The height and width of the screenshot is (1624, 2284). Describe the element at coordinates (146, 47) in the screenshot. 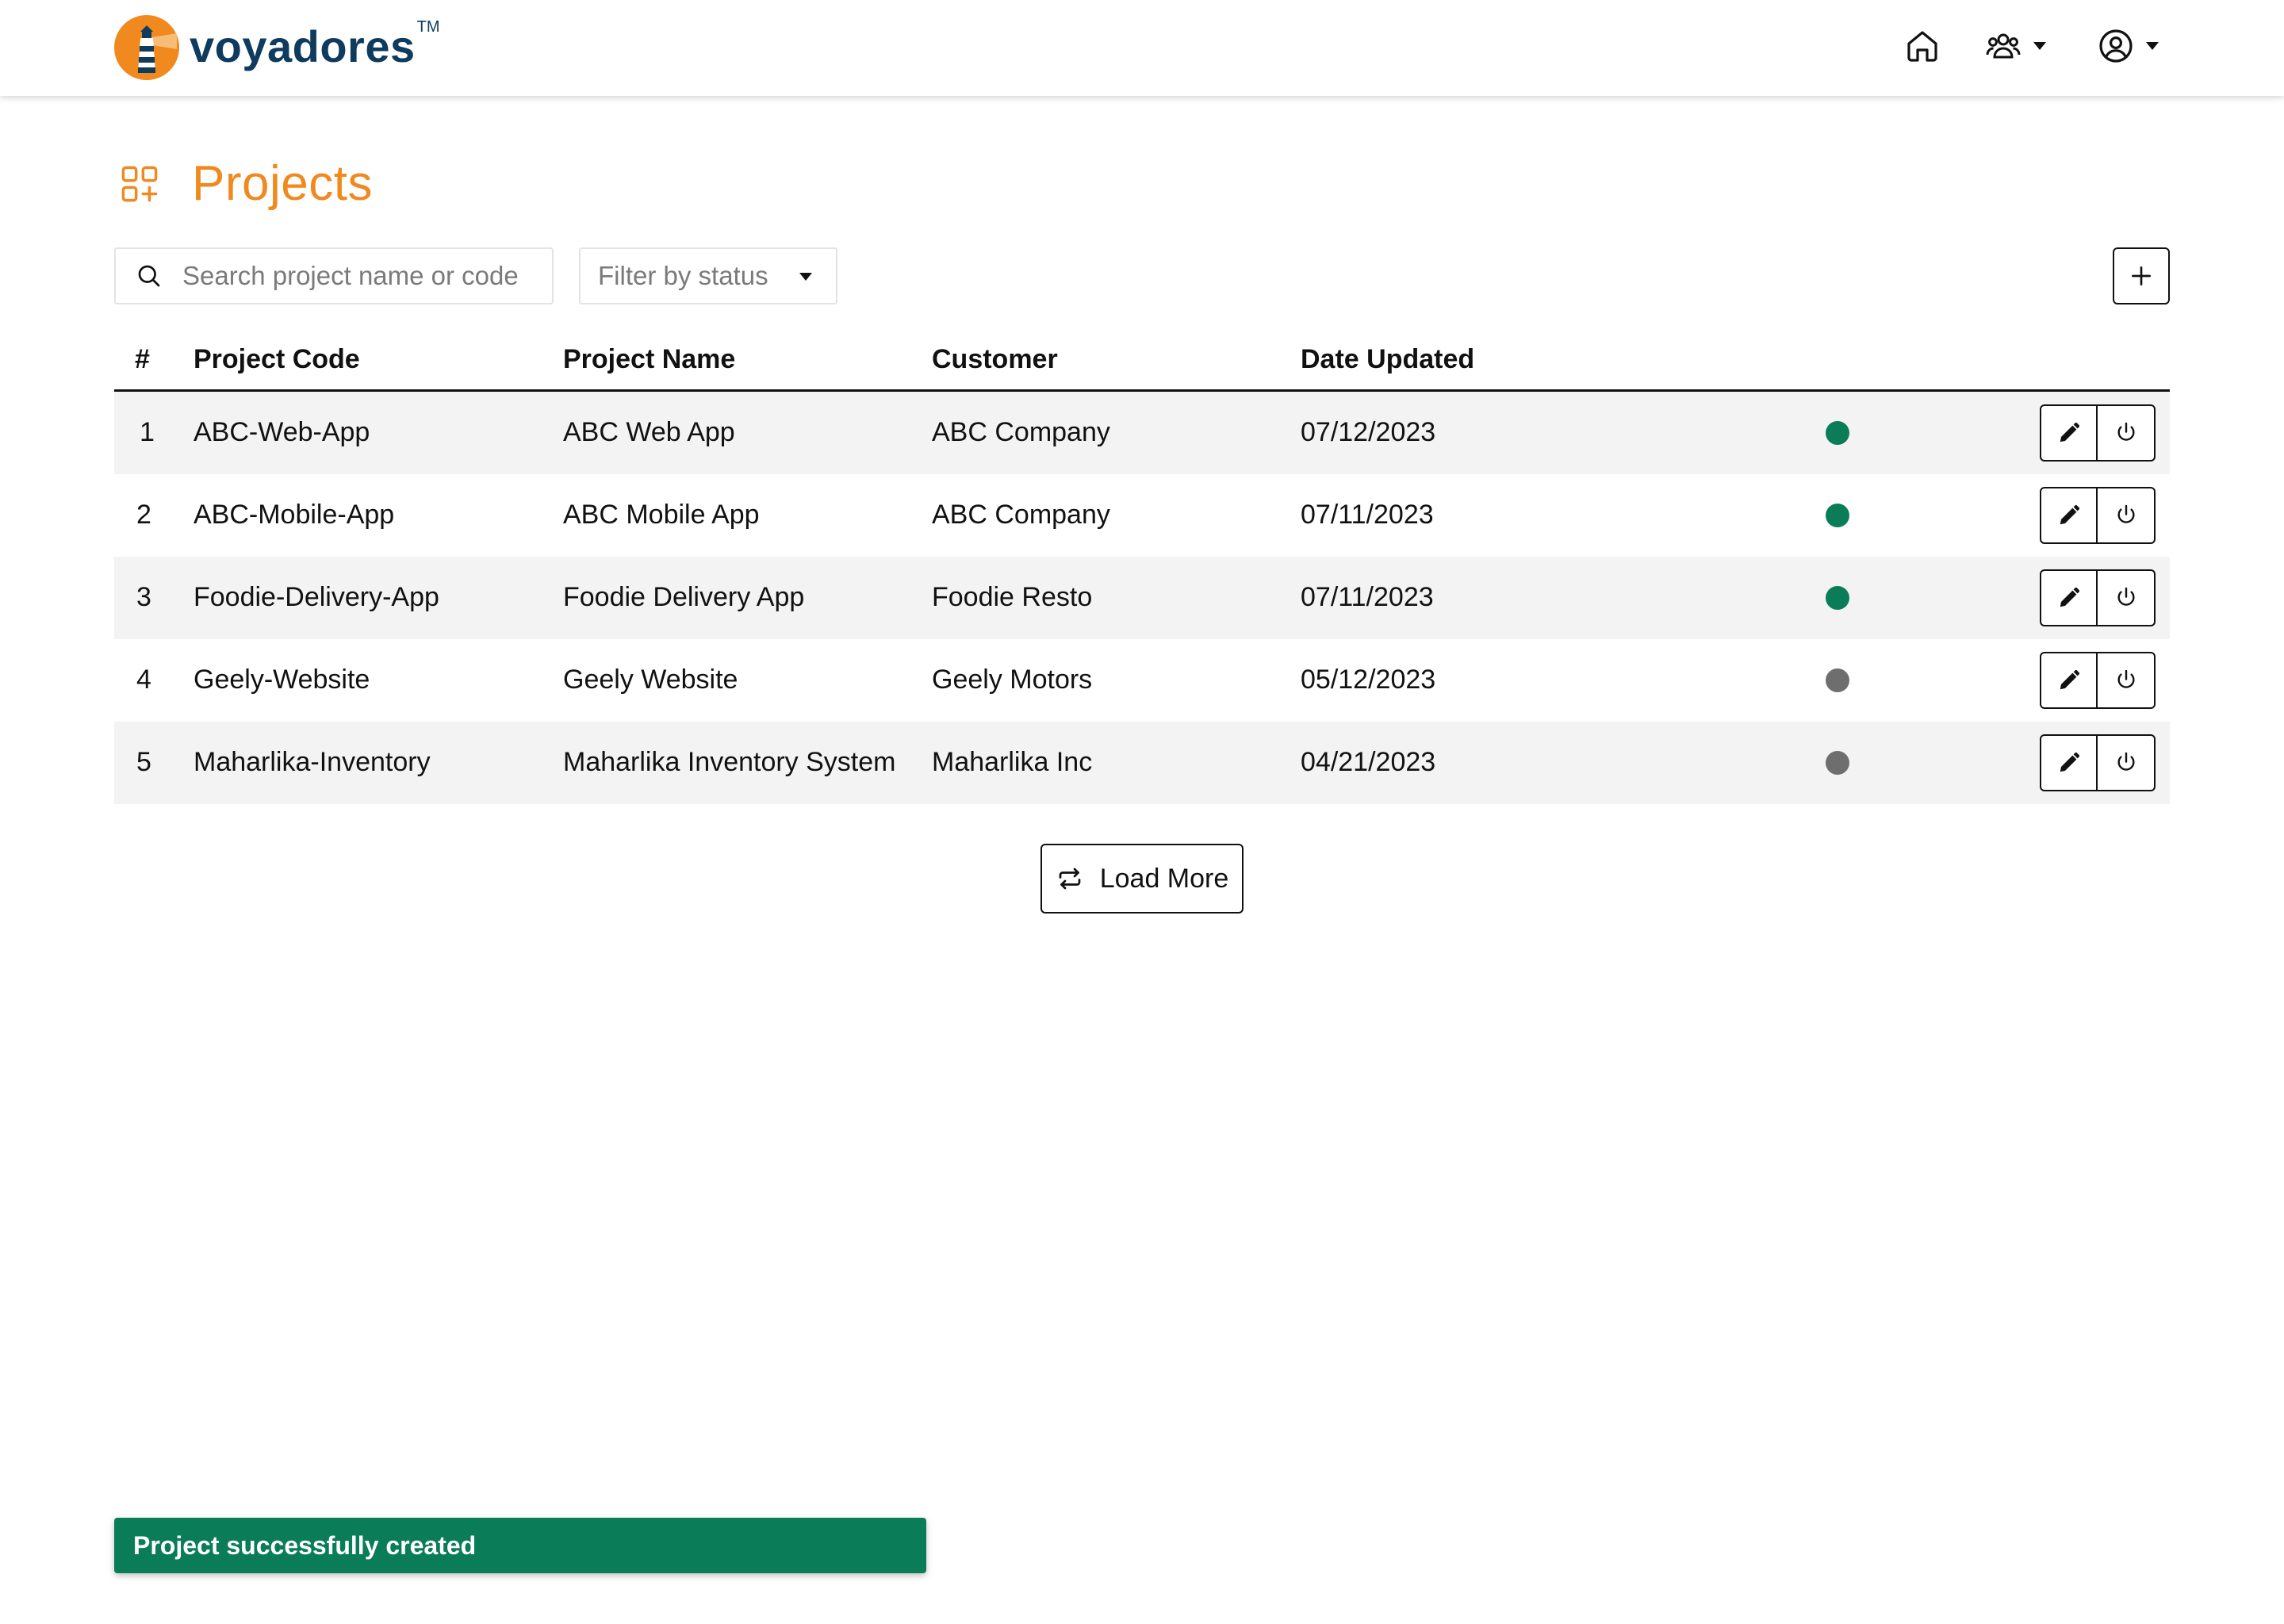

I see `lighthouse-logo-icon` at that location.